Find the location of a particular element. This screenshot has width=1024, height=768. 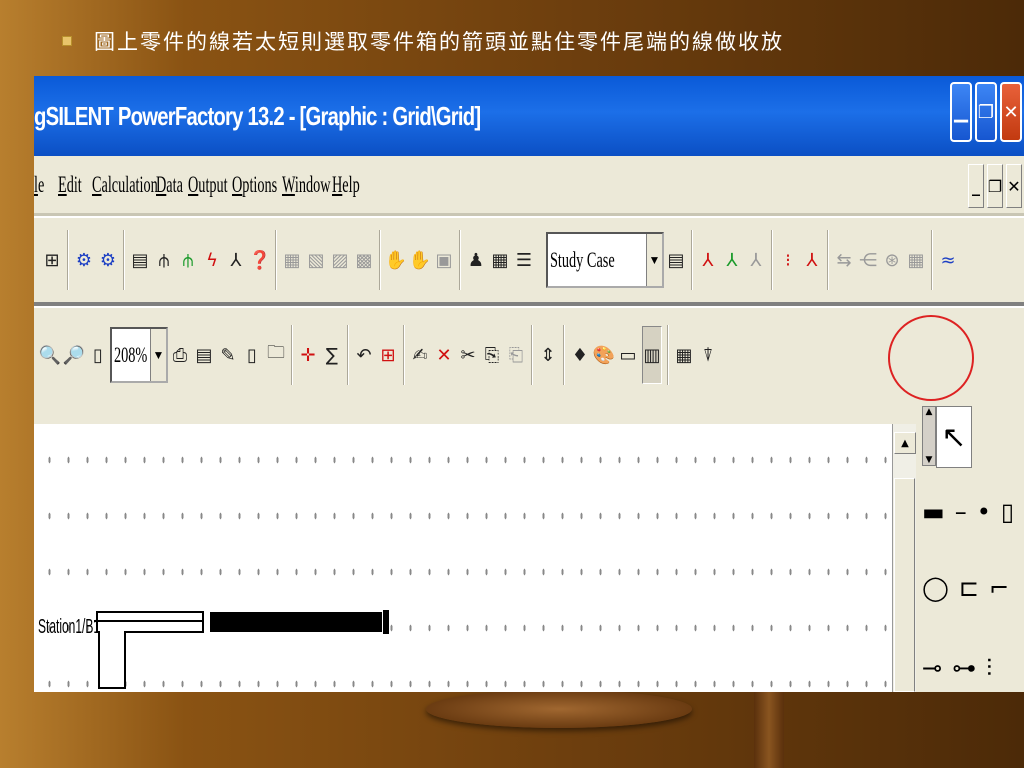

menu-edit: Edit is located at coordinates (70, 185).